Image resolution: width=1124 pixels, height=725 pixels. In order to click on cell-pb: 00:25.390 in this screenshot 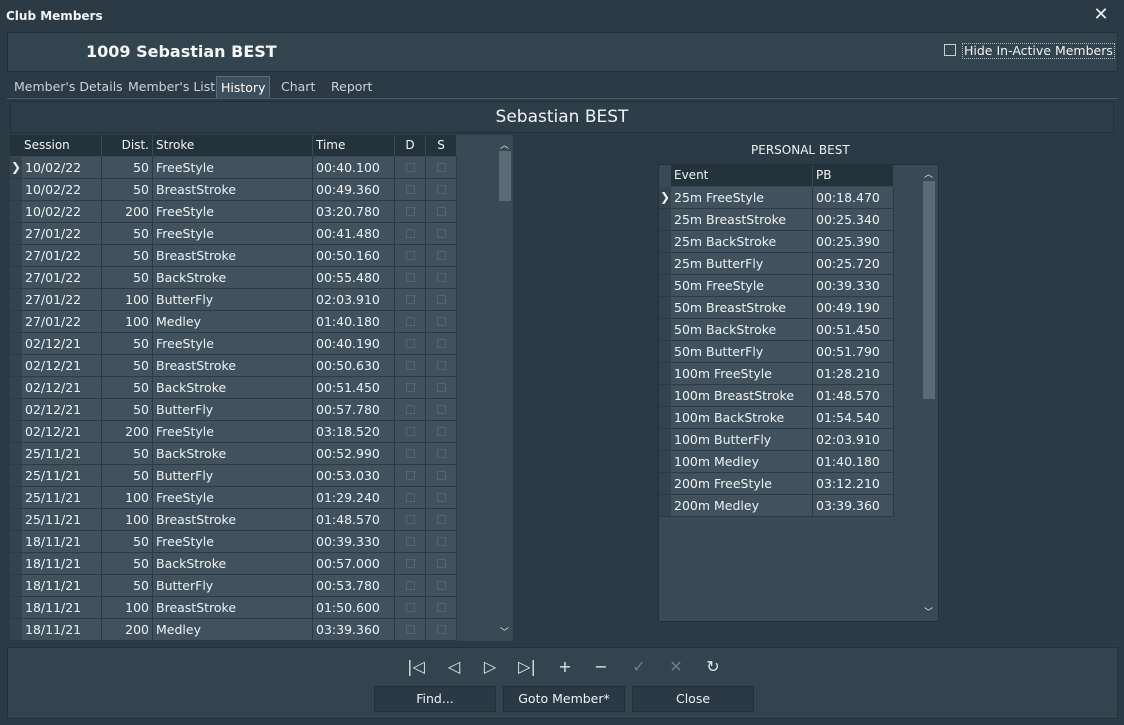, I will do `click(853, 242)`.